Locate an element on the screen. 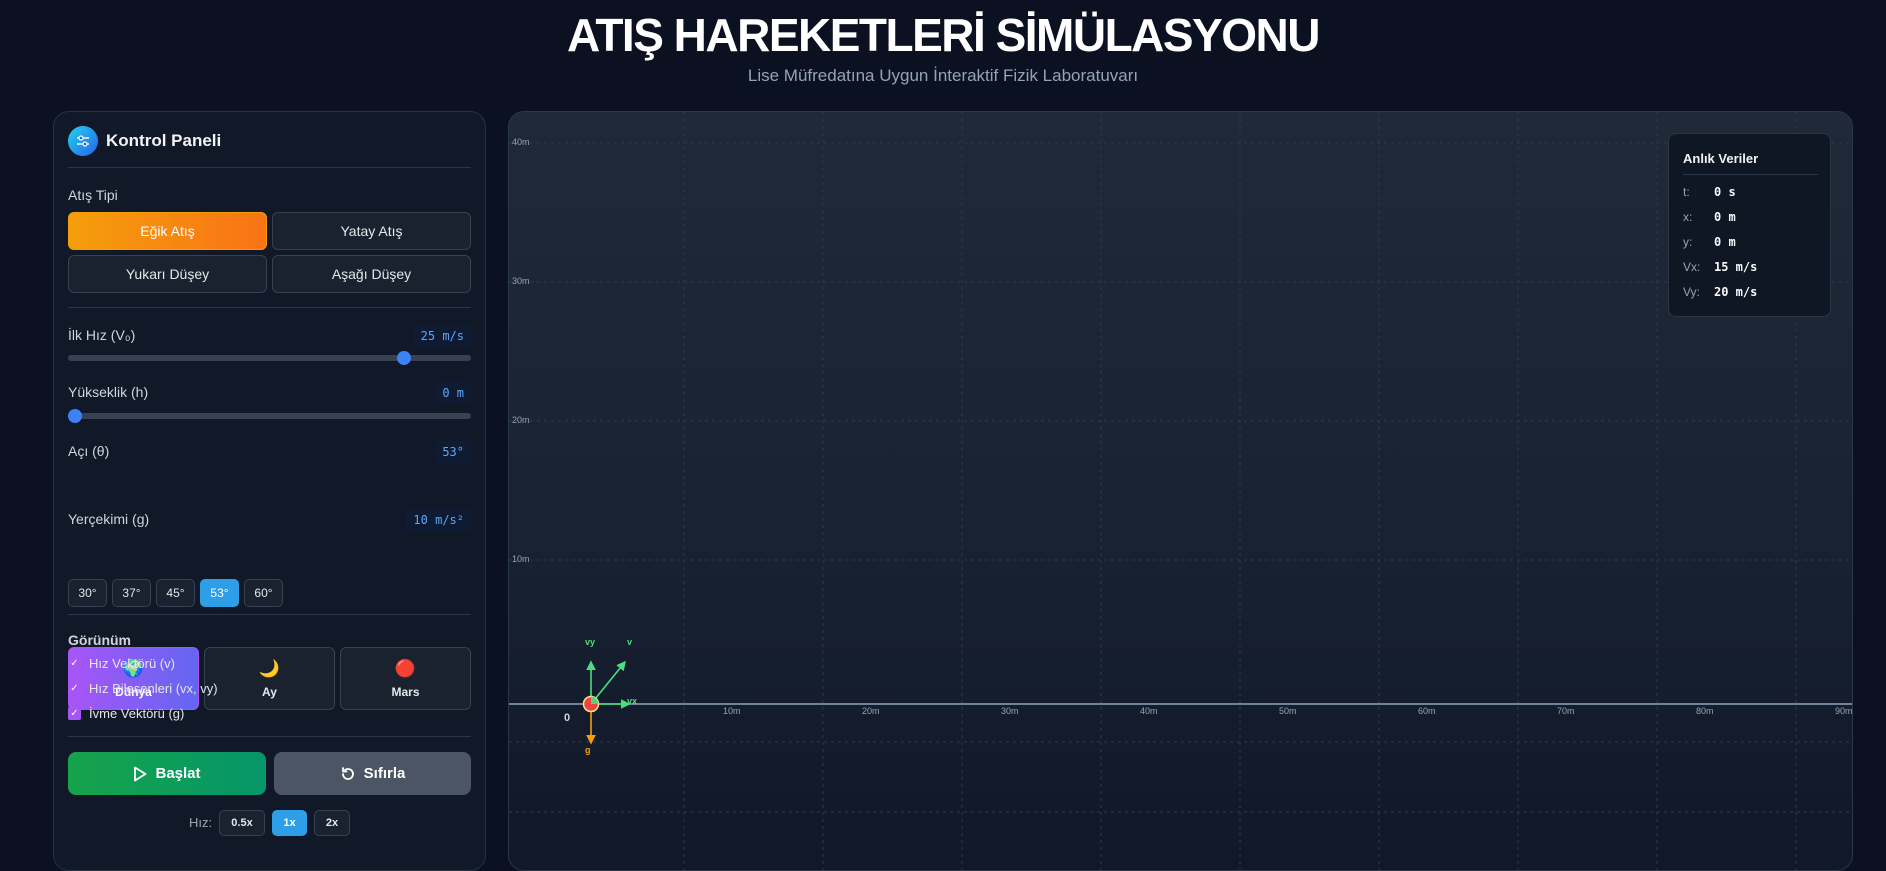  play-icon is located at coordinates (140, 773).